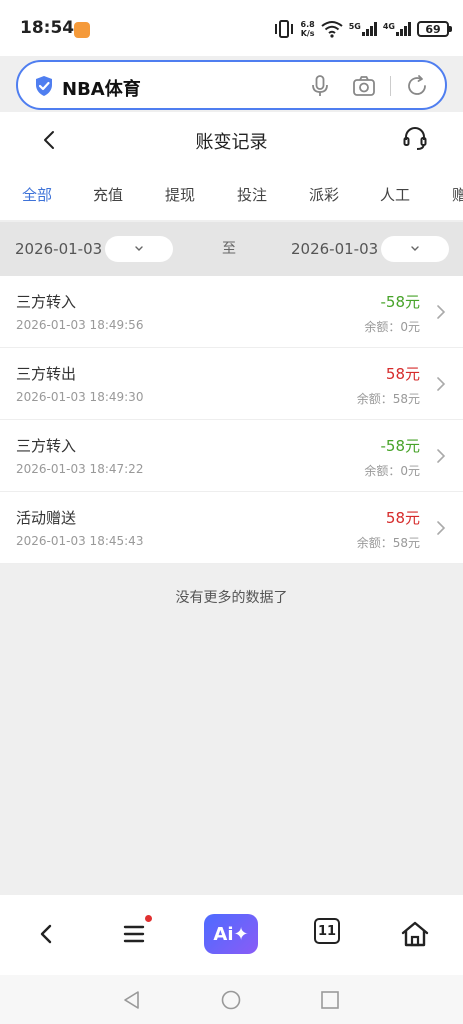 The height and width of the screenshot is (1024, 463). I want to click on nav-recents-icon, so click(330, 1000).